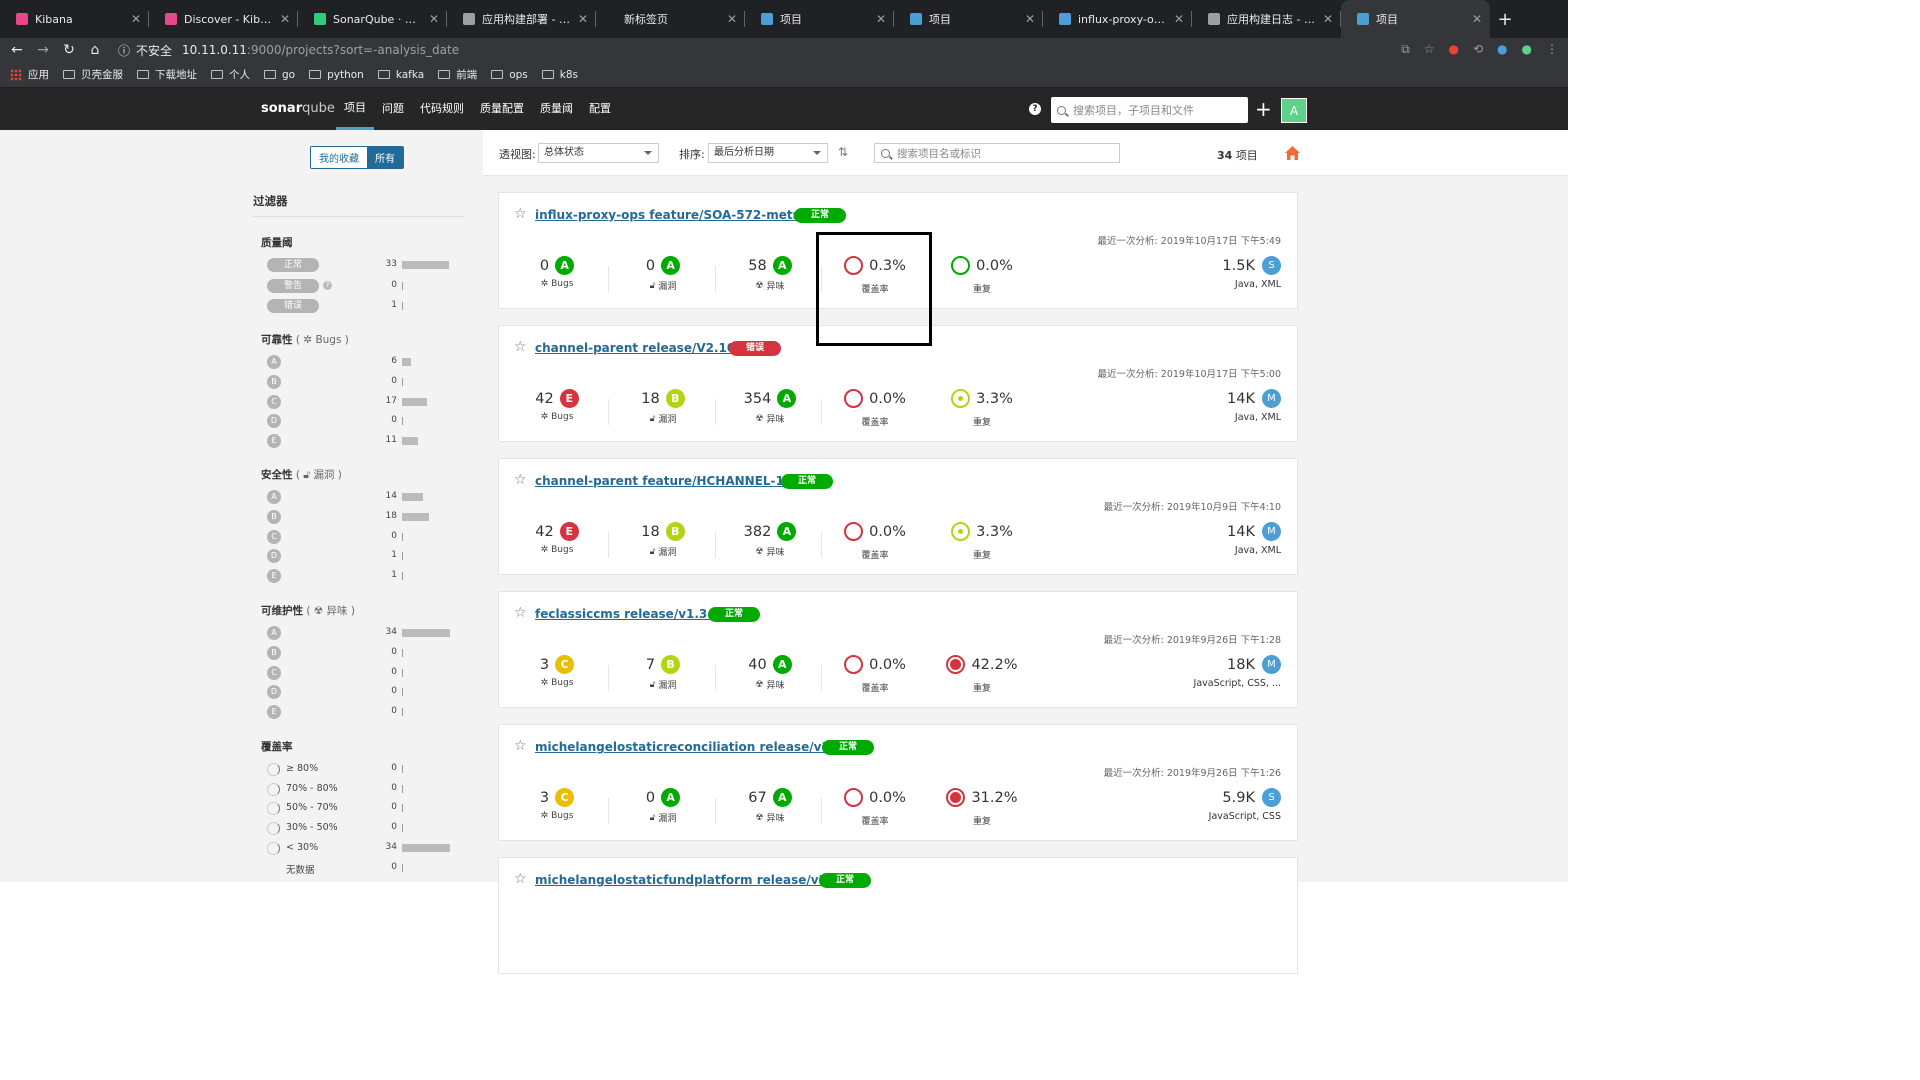 This screenshot has height=1080, width=1920. What do you see at coordinates (982, 541) in the screenshot?
I see `duplication-metric: 3.3% 重复` at bounding box center [982, 541].